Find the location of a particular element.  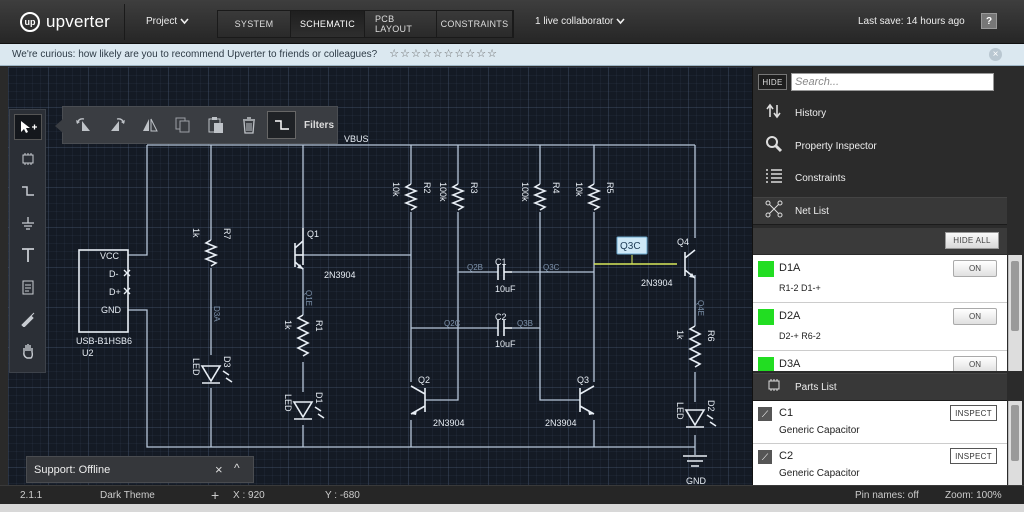

nav-property-inspector: Property Inspector is located at coordinates (888, 146).